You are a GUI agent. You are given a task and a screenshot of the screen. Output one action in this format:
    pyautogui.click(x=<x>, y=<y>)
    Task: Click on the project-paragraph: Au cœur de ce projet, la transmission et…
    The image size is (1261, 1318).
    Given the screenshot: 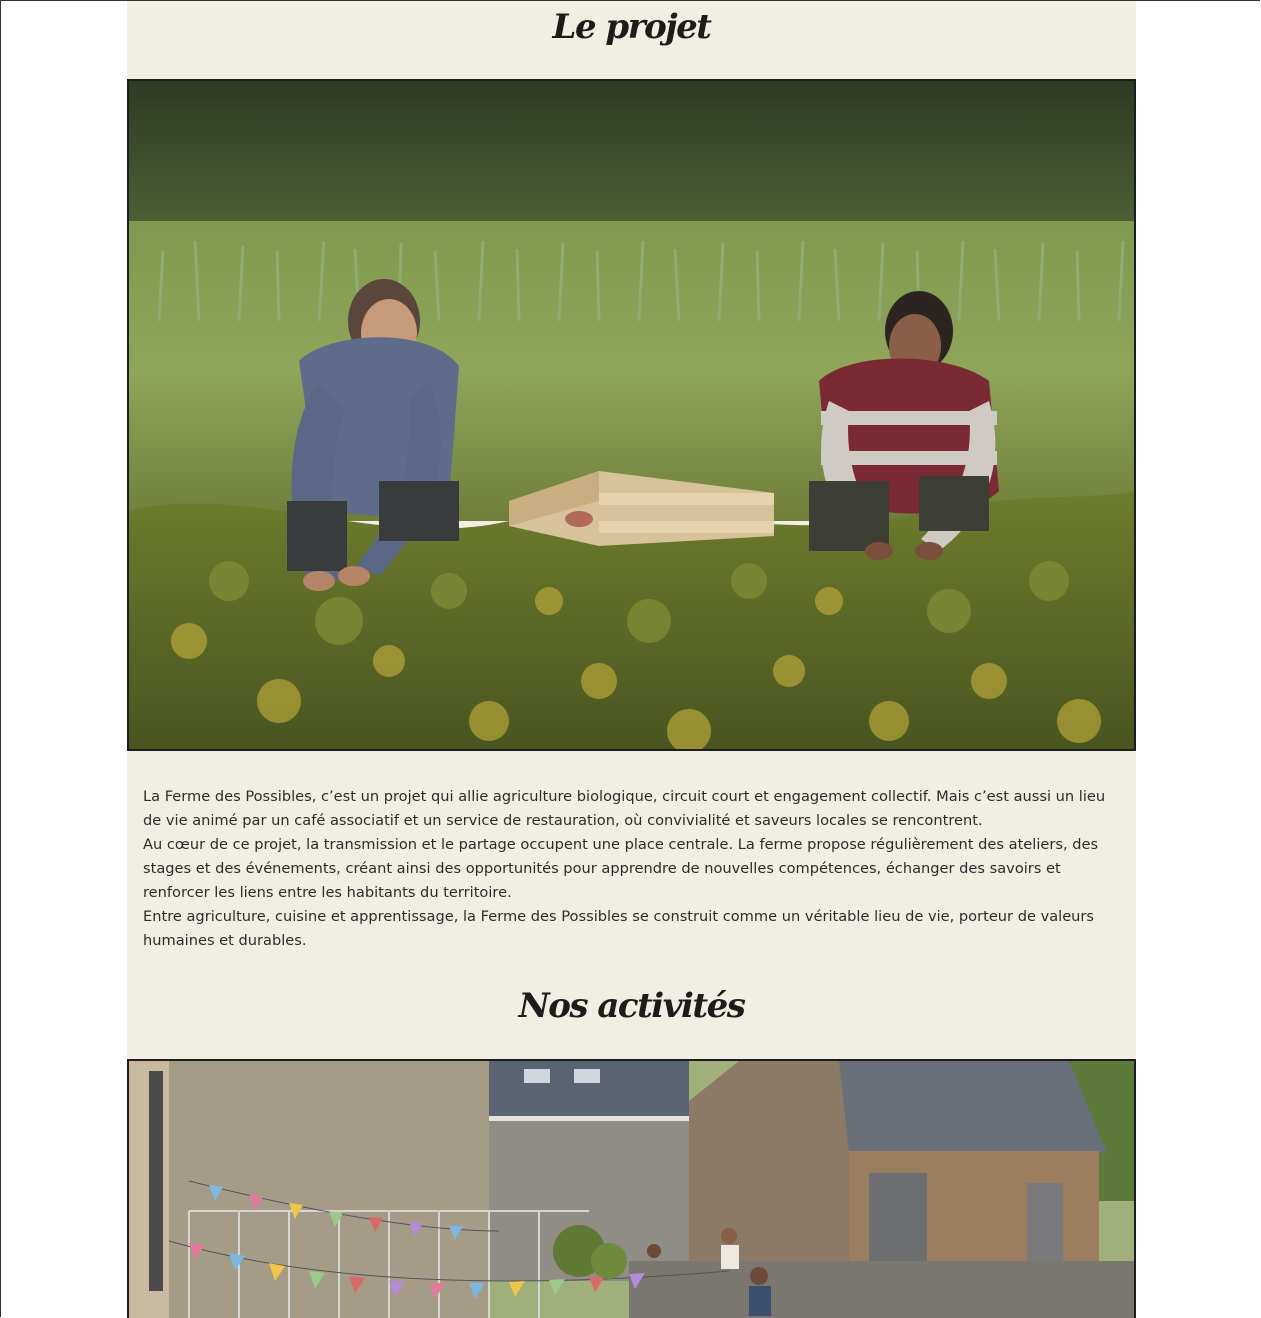 What is the action you would take?
    pyautogui.click(x=621, y=868)
    